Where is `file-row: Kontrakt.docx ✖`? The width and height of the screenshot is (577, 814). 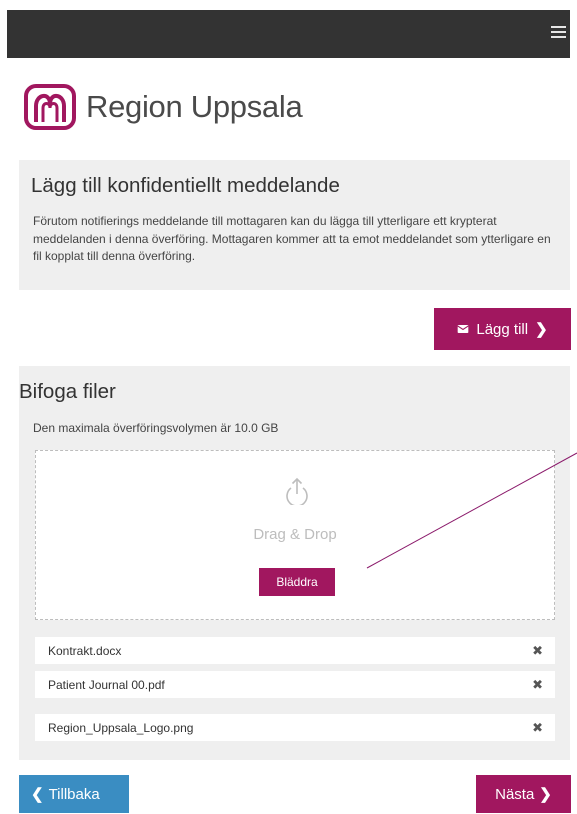 file-row: Kontrakt.docx ✖ is located at coordinates (295, 650).